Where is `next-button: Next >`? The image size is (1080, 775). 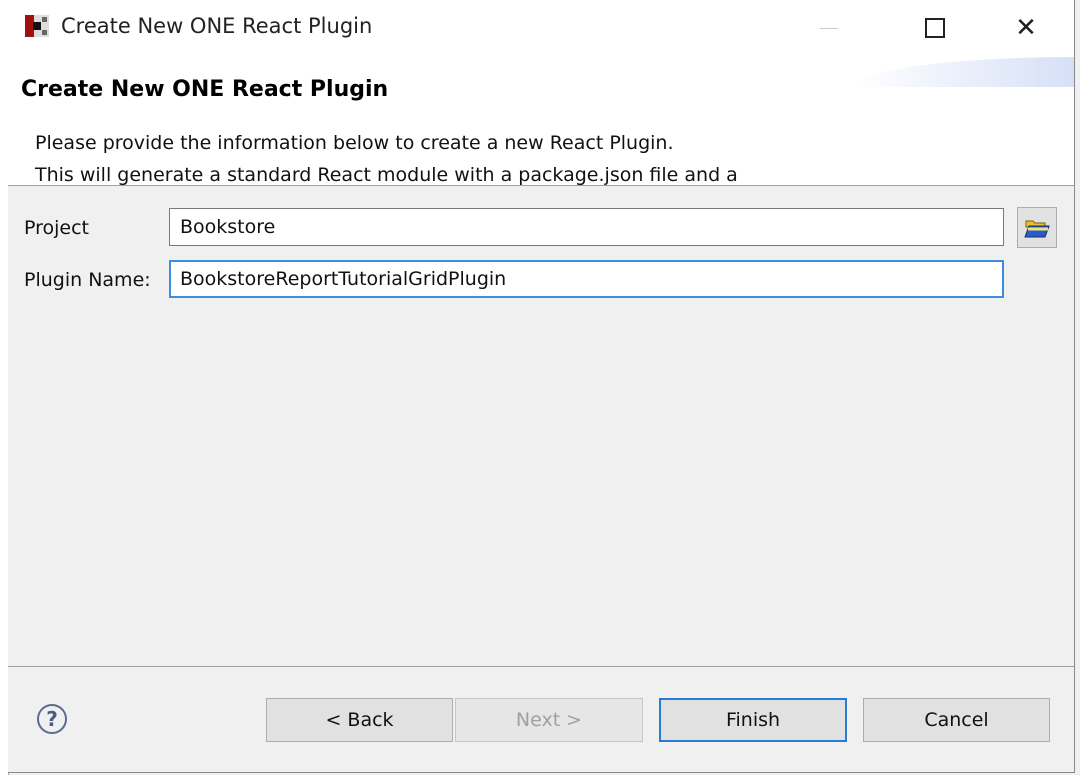
next-button: Next > is located at coordinates (549, 720).